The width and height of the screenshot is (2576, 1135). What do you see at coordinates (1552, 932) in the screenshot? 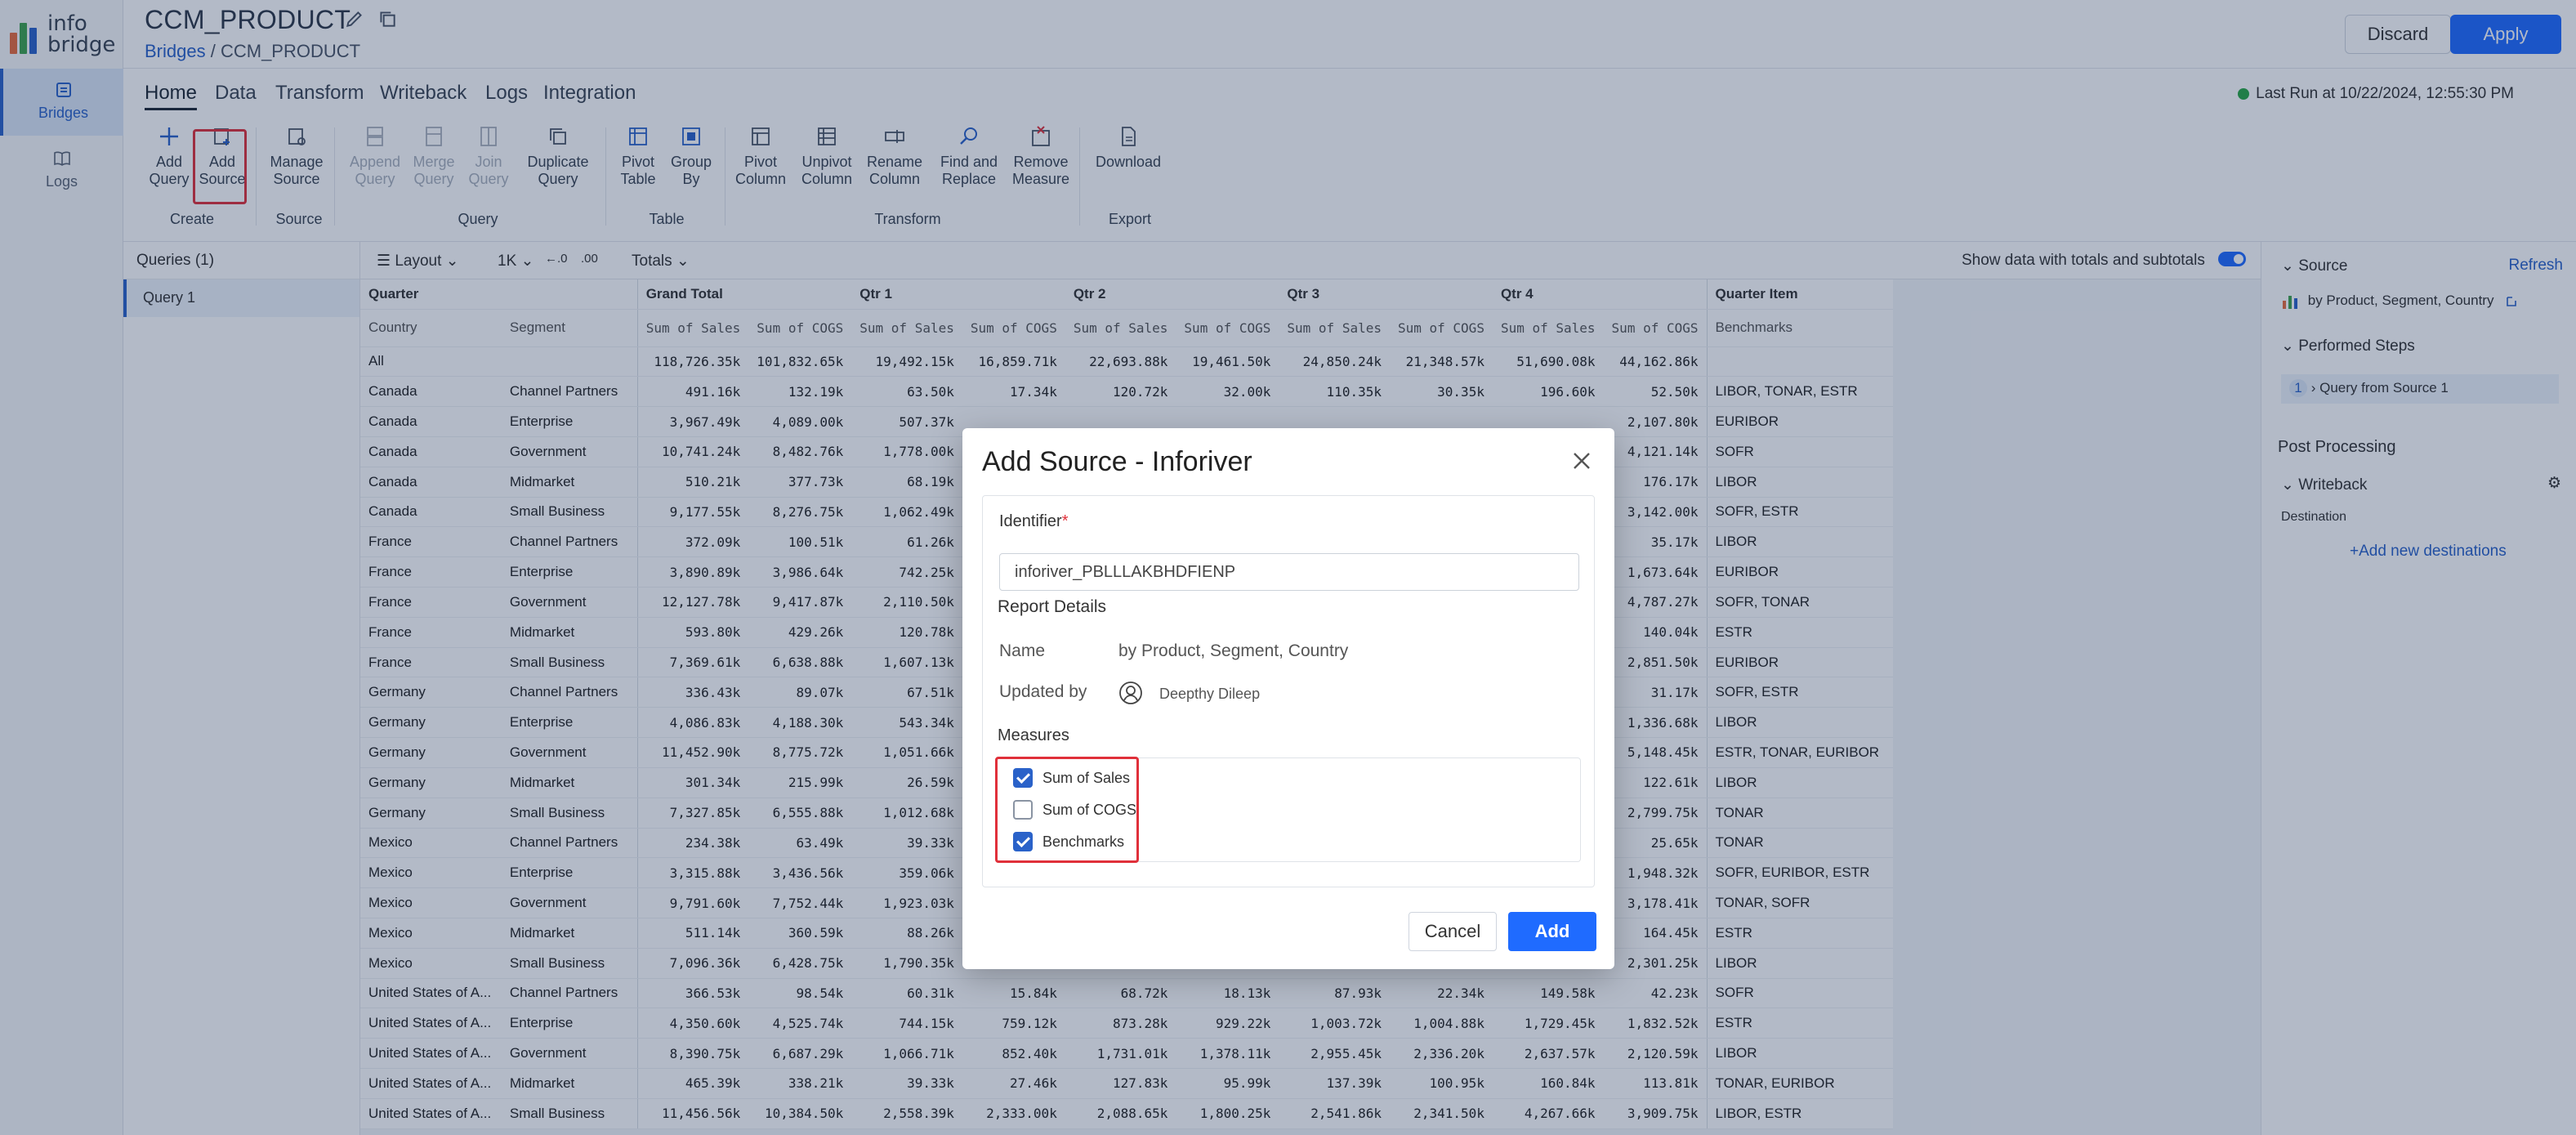
I see `add-button: Add` at bounding box center [1552, 932].